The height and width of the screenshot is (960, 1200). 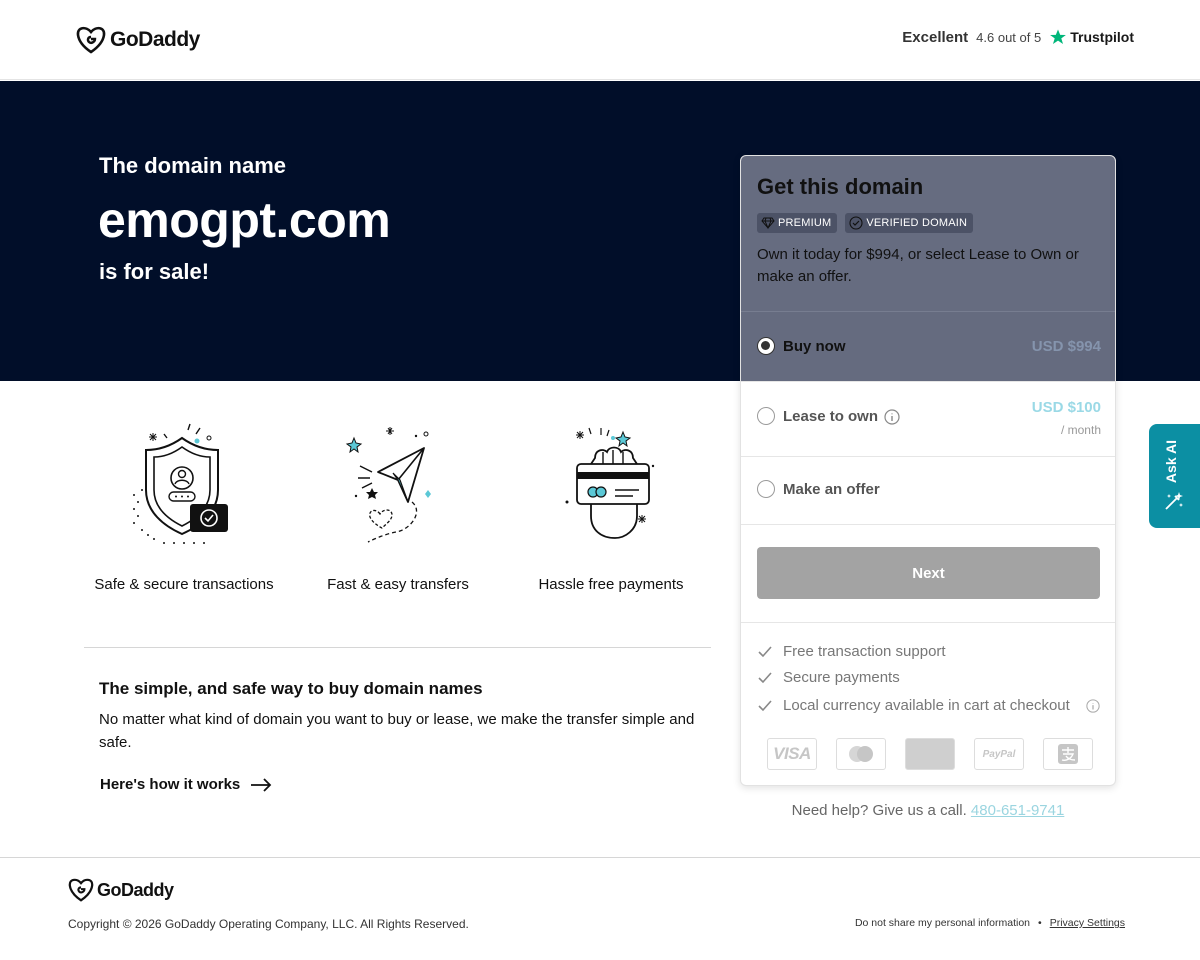 I want to click on how-it-works-label: Here's how it works, so click(x=170, y=784).